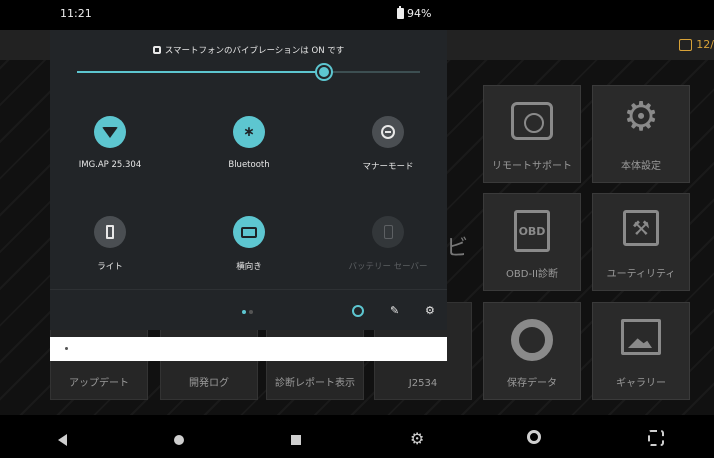 This screenshot has height=458, width=714. What do you see at coordinates (532, 340) in the screenshot?
I see `saved-data-icon` at bounding box center [532, 340].